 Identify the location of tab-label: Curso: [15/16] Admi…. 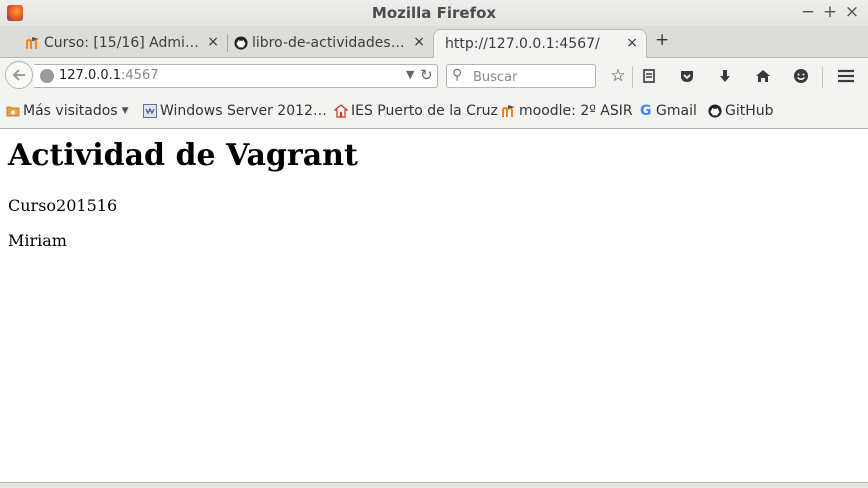
(121, 43).